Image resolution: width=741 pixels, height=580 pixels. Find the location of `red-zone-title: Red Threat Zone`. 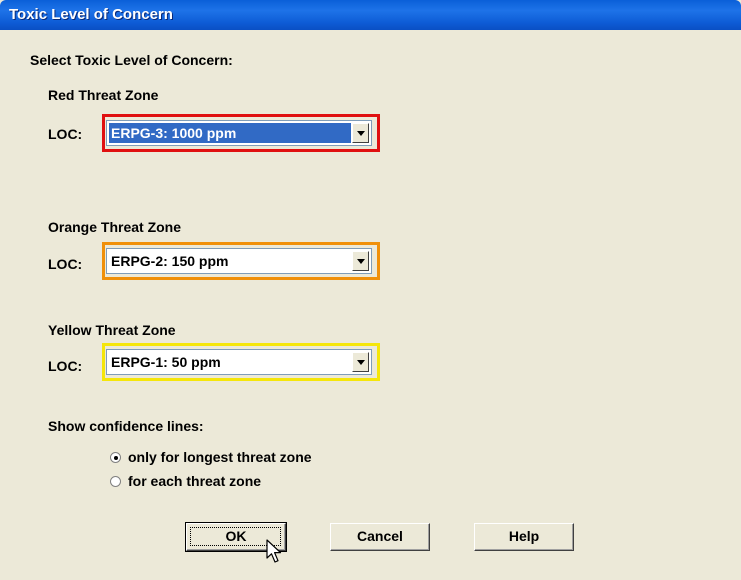

red-zone-title: Red Threat Zone is located at coordinates (103, 95).